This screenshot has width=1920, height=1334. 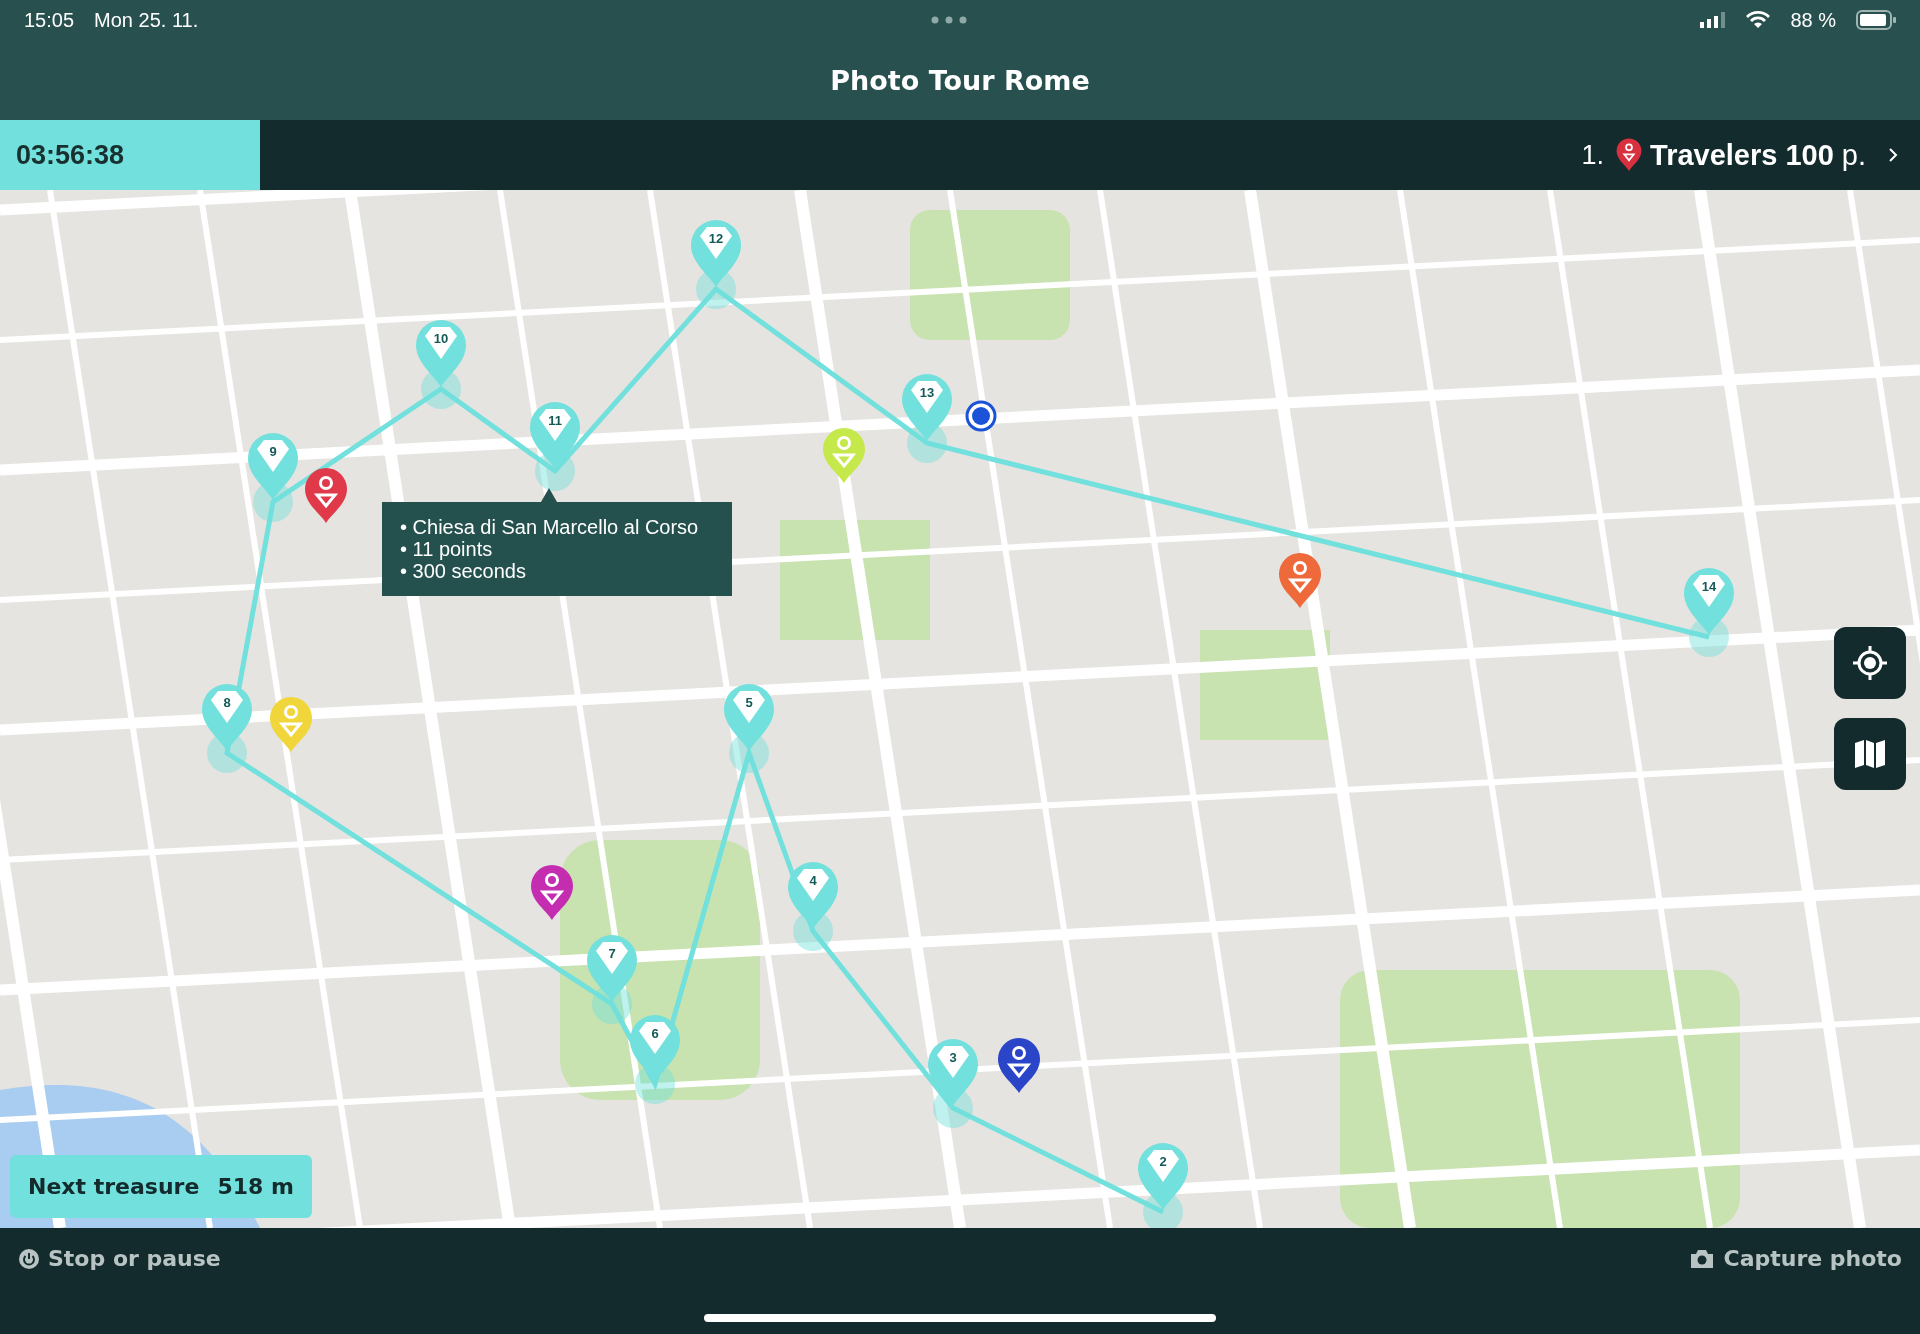 What do you see at coordinates (1709, 602) in the screenshot?
I see `treasure-marker: 14` at bounding box center [1709, 602].